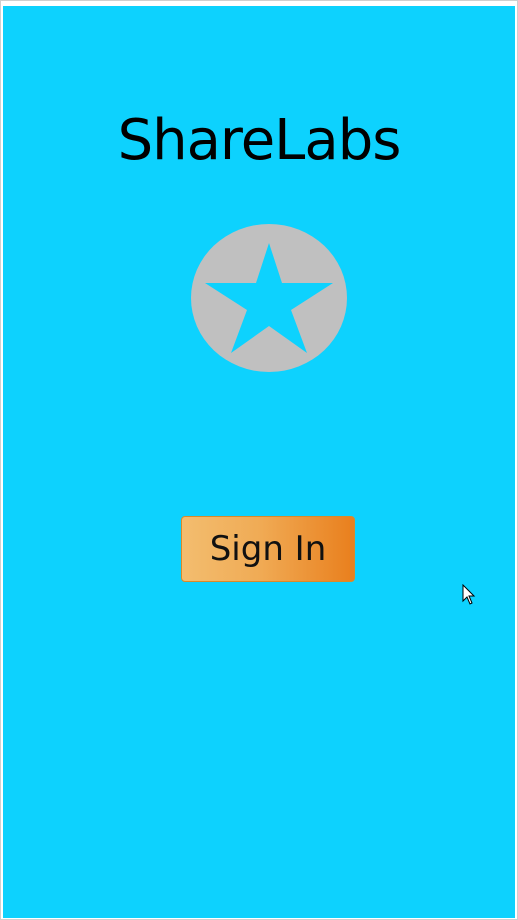 The width and height of the screenshot is (518, 920). What do you see at coordinates (469, 594) in the screenshot?
I see `mouse-cursor-icon` at bounding box center [469, 594].